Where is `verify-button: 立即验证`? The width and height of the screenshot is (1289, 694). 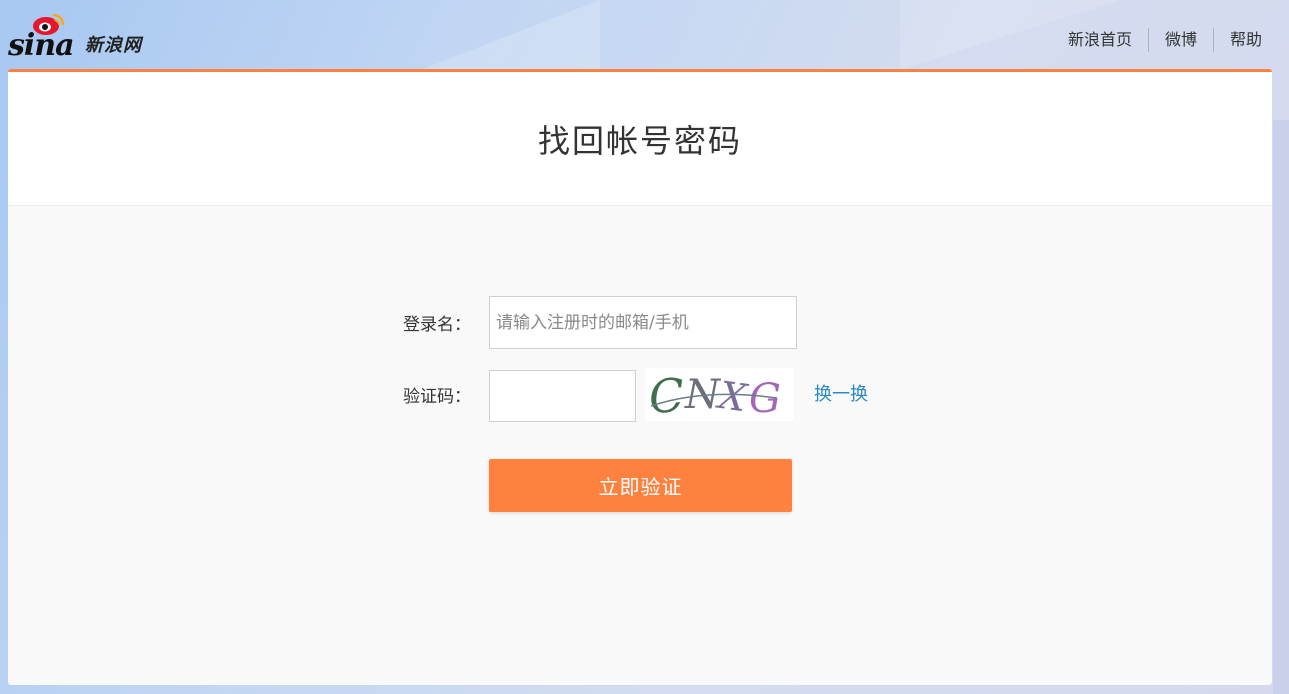 verify-button: 立即验证 is located at coordinates (640, 485).